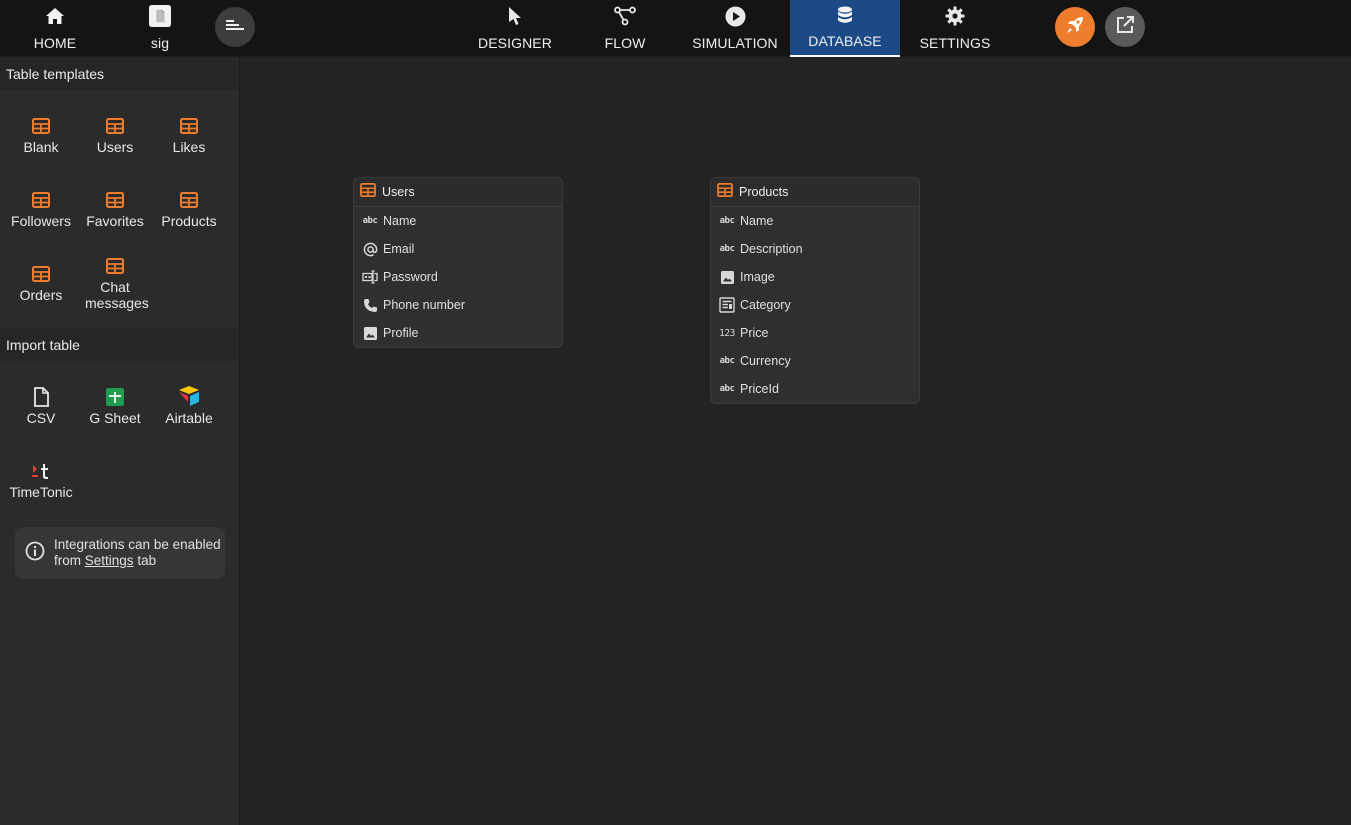 Image resolution: width=1351 pixels, height=825 pixels. I want to click on info-icon, so click(35, 553).